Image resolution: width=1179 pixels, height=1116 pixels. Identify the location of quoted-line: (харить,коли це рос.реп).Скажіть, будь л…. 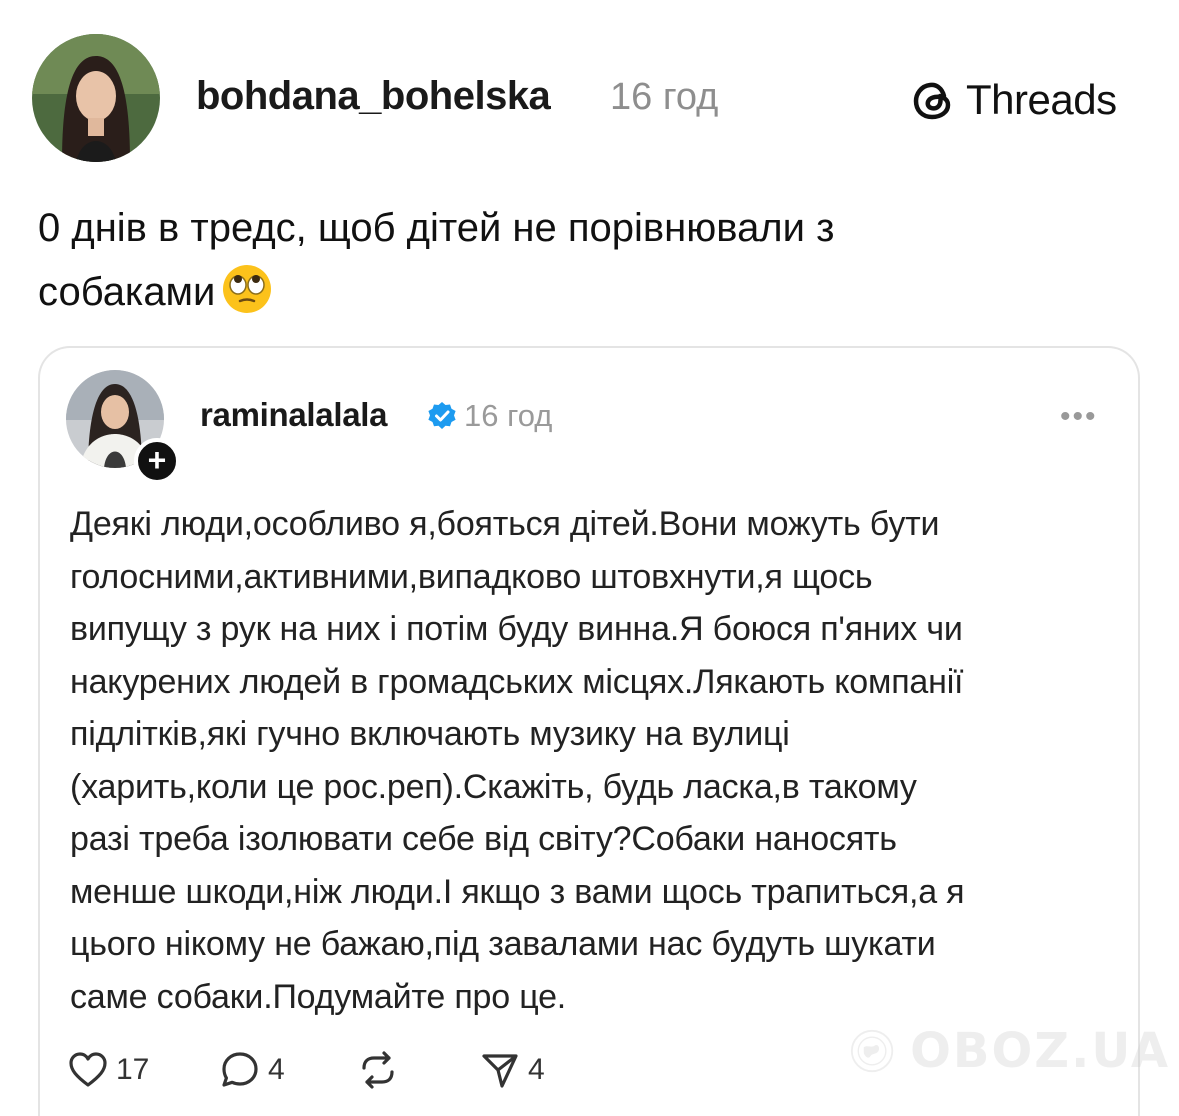
(493, 786).